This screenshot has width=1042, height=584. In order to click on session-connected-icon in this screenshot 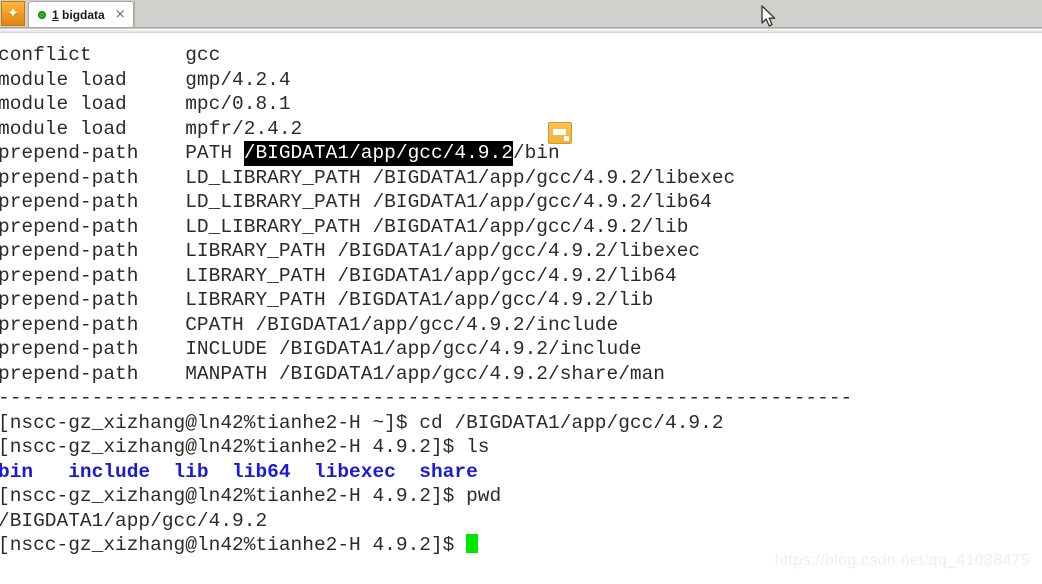, I will do `click(42, 14)`.